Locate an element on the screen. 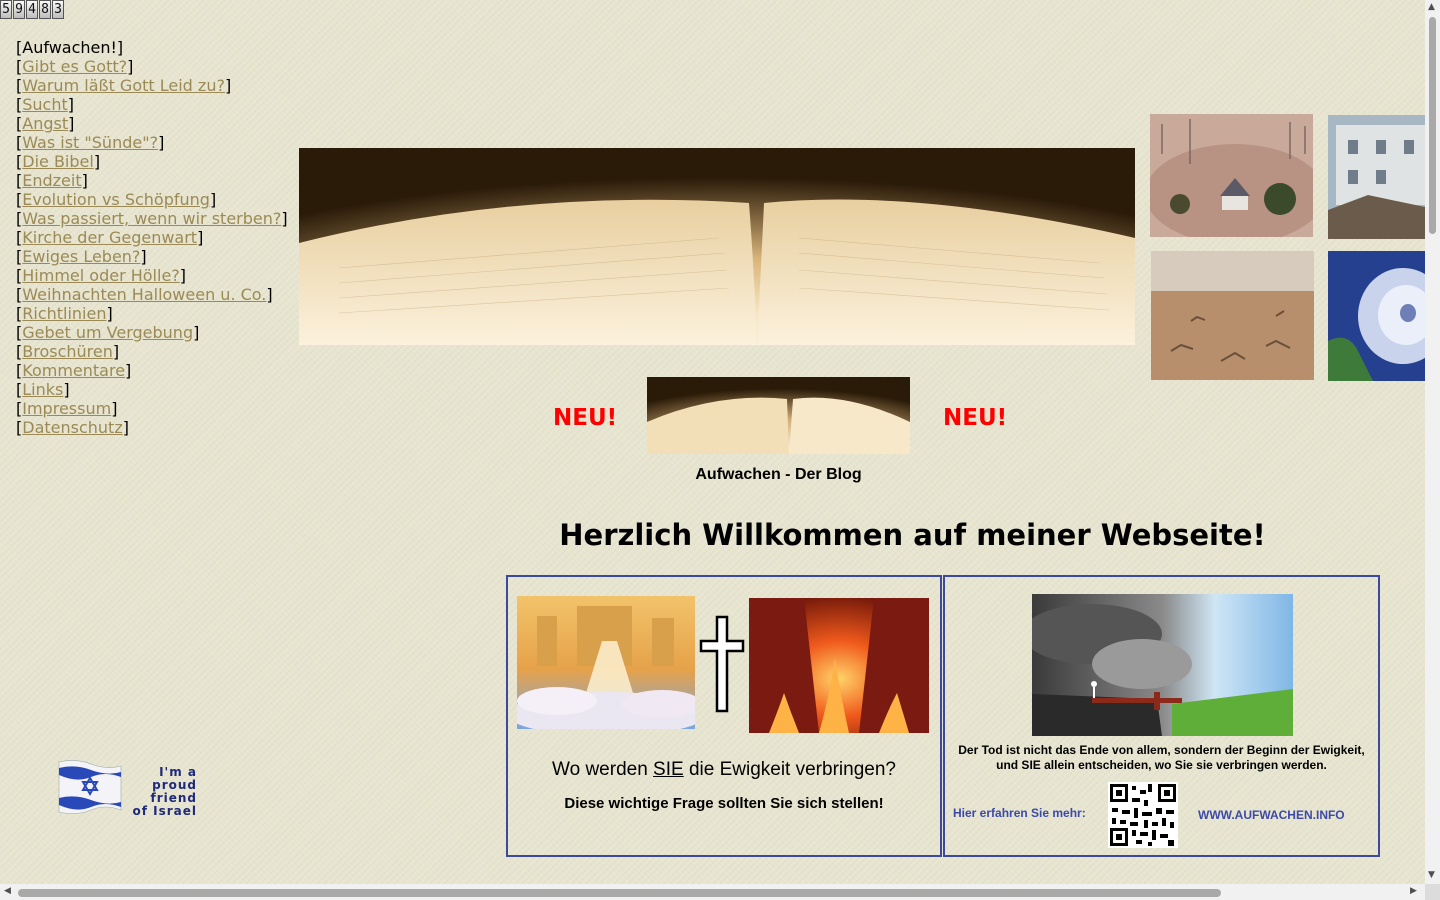  menu-item: [Links] is located at coordinates (43, 389).